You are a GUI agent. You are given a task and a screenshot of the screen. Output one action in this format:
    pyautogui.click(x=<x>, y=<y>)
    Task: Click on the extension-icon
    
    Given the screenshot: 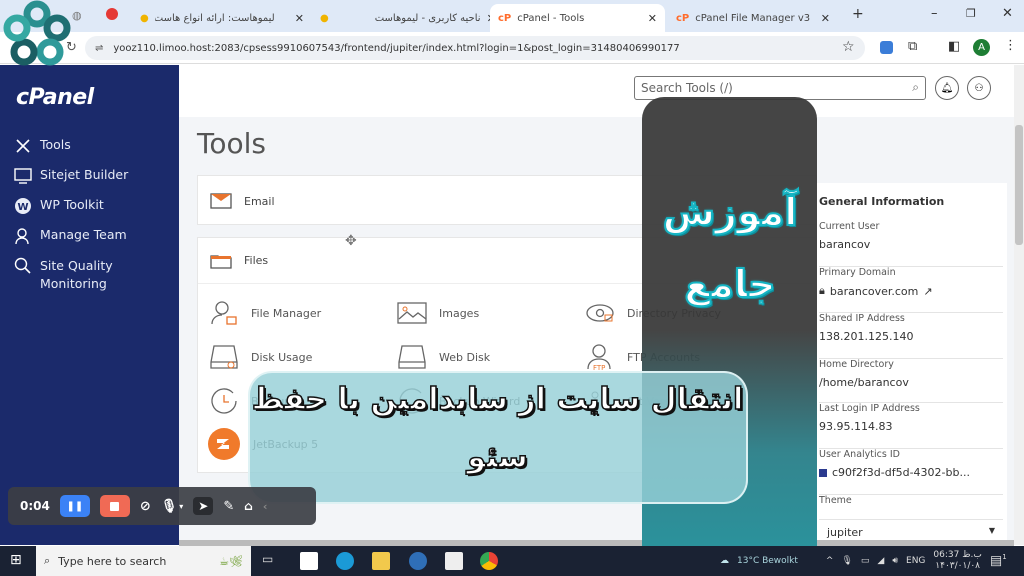 What is the action you would take?
    pyautogui.click(x=886, y=47)
    